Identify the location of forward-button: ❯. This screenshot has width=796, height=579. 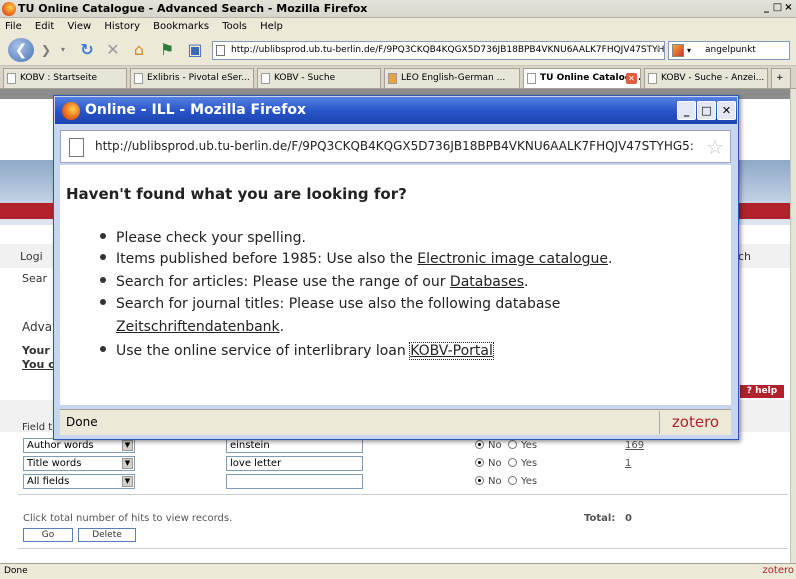
(46, 50).